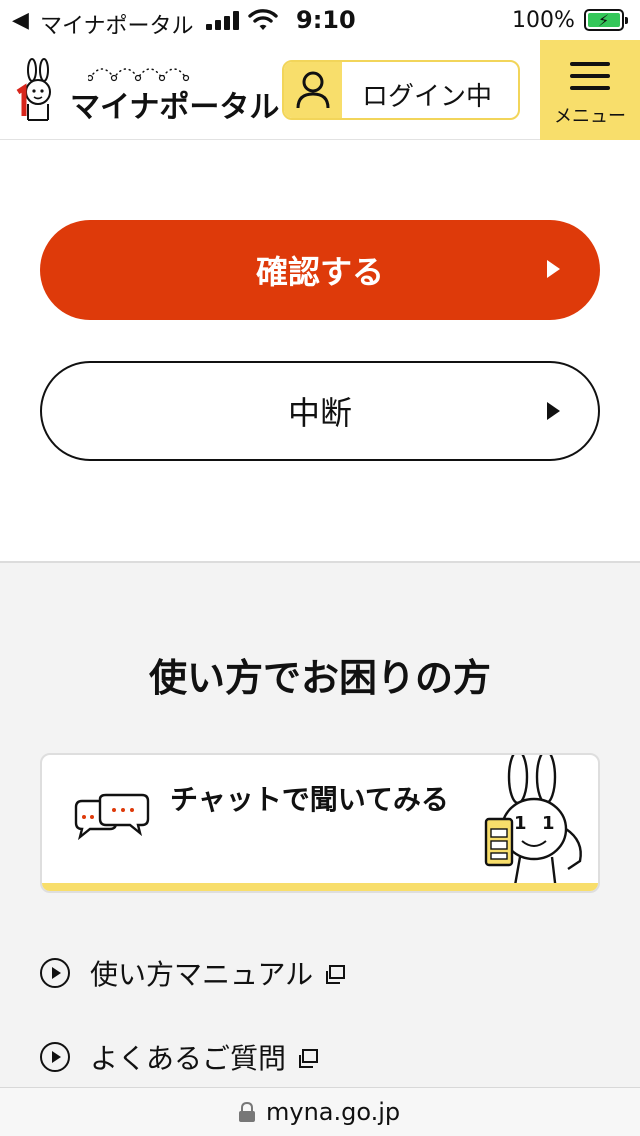 This screenshot has height=1136, width=640. What do you see at coordinates (333, 1112) in the screenshot?
I see `url-text: myna.go.jp` at bounding box center [333, 1112].